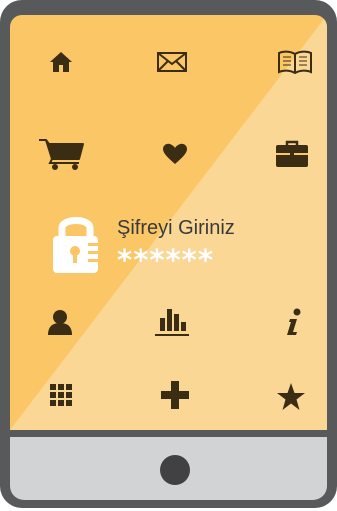 The height and width of the screenshot is (511, 337). I want to click on user-icon, so click(60, 322).